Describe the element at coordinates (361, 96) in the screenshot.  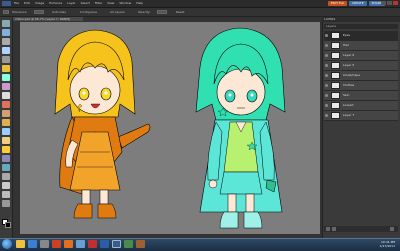
I see `layer-row: Skin` at that location.